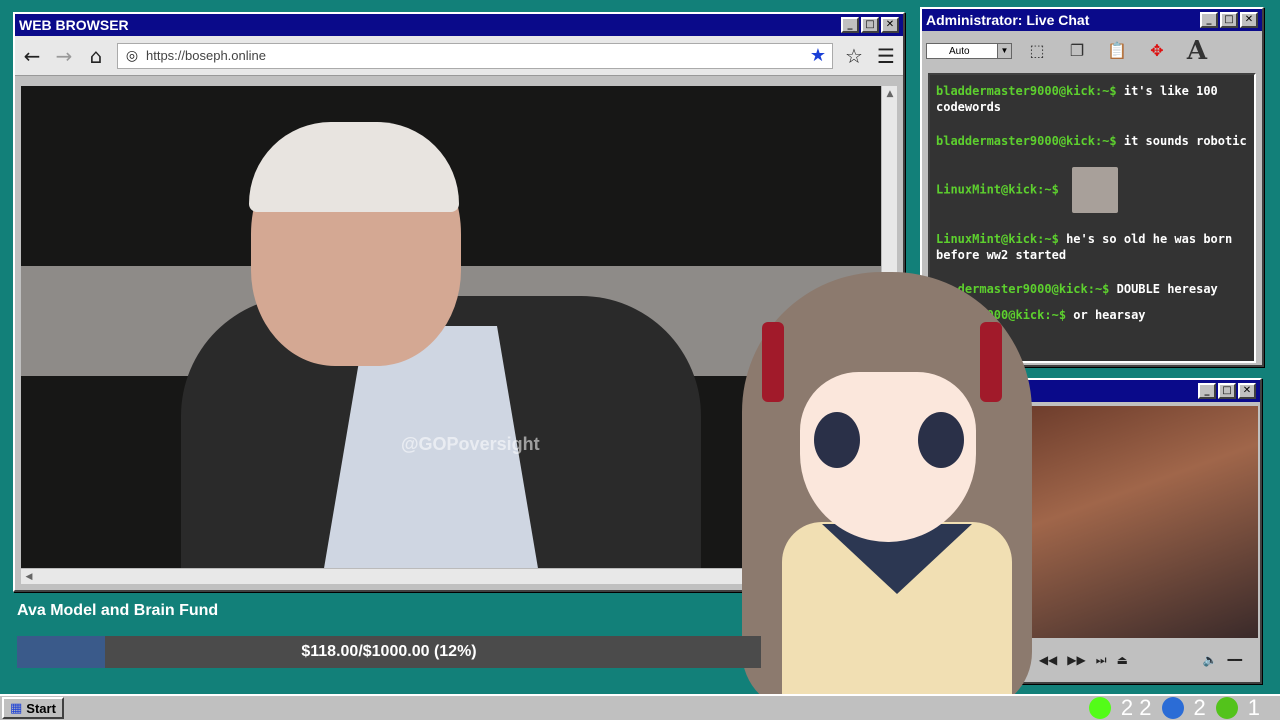 This screenshot has height=720, width=1280. What do you see at coordinates (1092, 20) in the screenshot?
I see `chat-titlebar: Administrator: Live Chat _ □ ✕` at bounding box center [1092, 20].